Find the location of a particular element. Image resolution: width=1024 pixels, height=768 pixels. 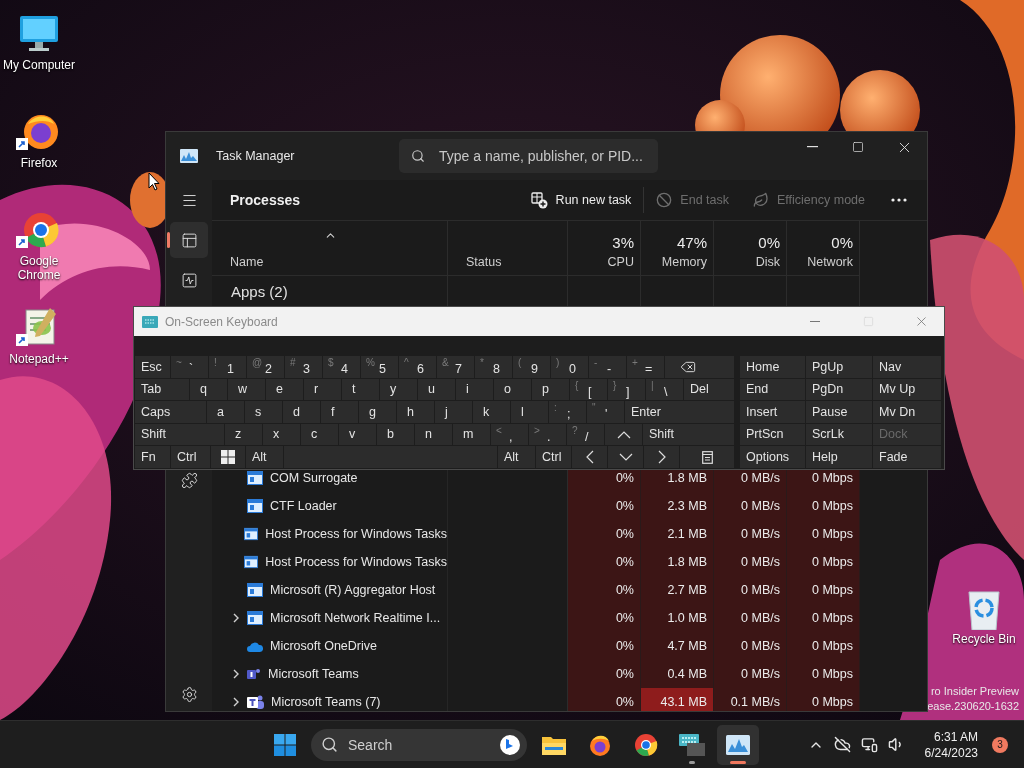

key: m is located at coordinates (471, 434).